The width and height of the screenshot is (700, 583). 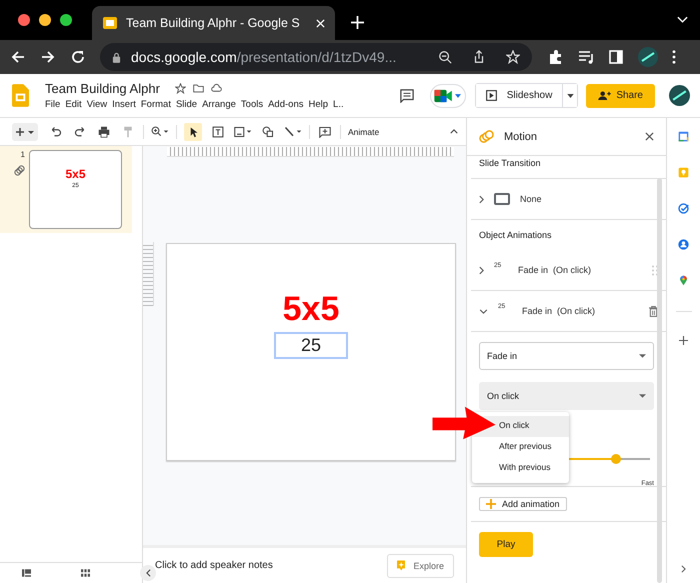 I want to click on menu-item: Edit, so click(x=76, y=104).